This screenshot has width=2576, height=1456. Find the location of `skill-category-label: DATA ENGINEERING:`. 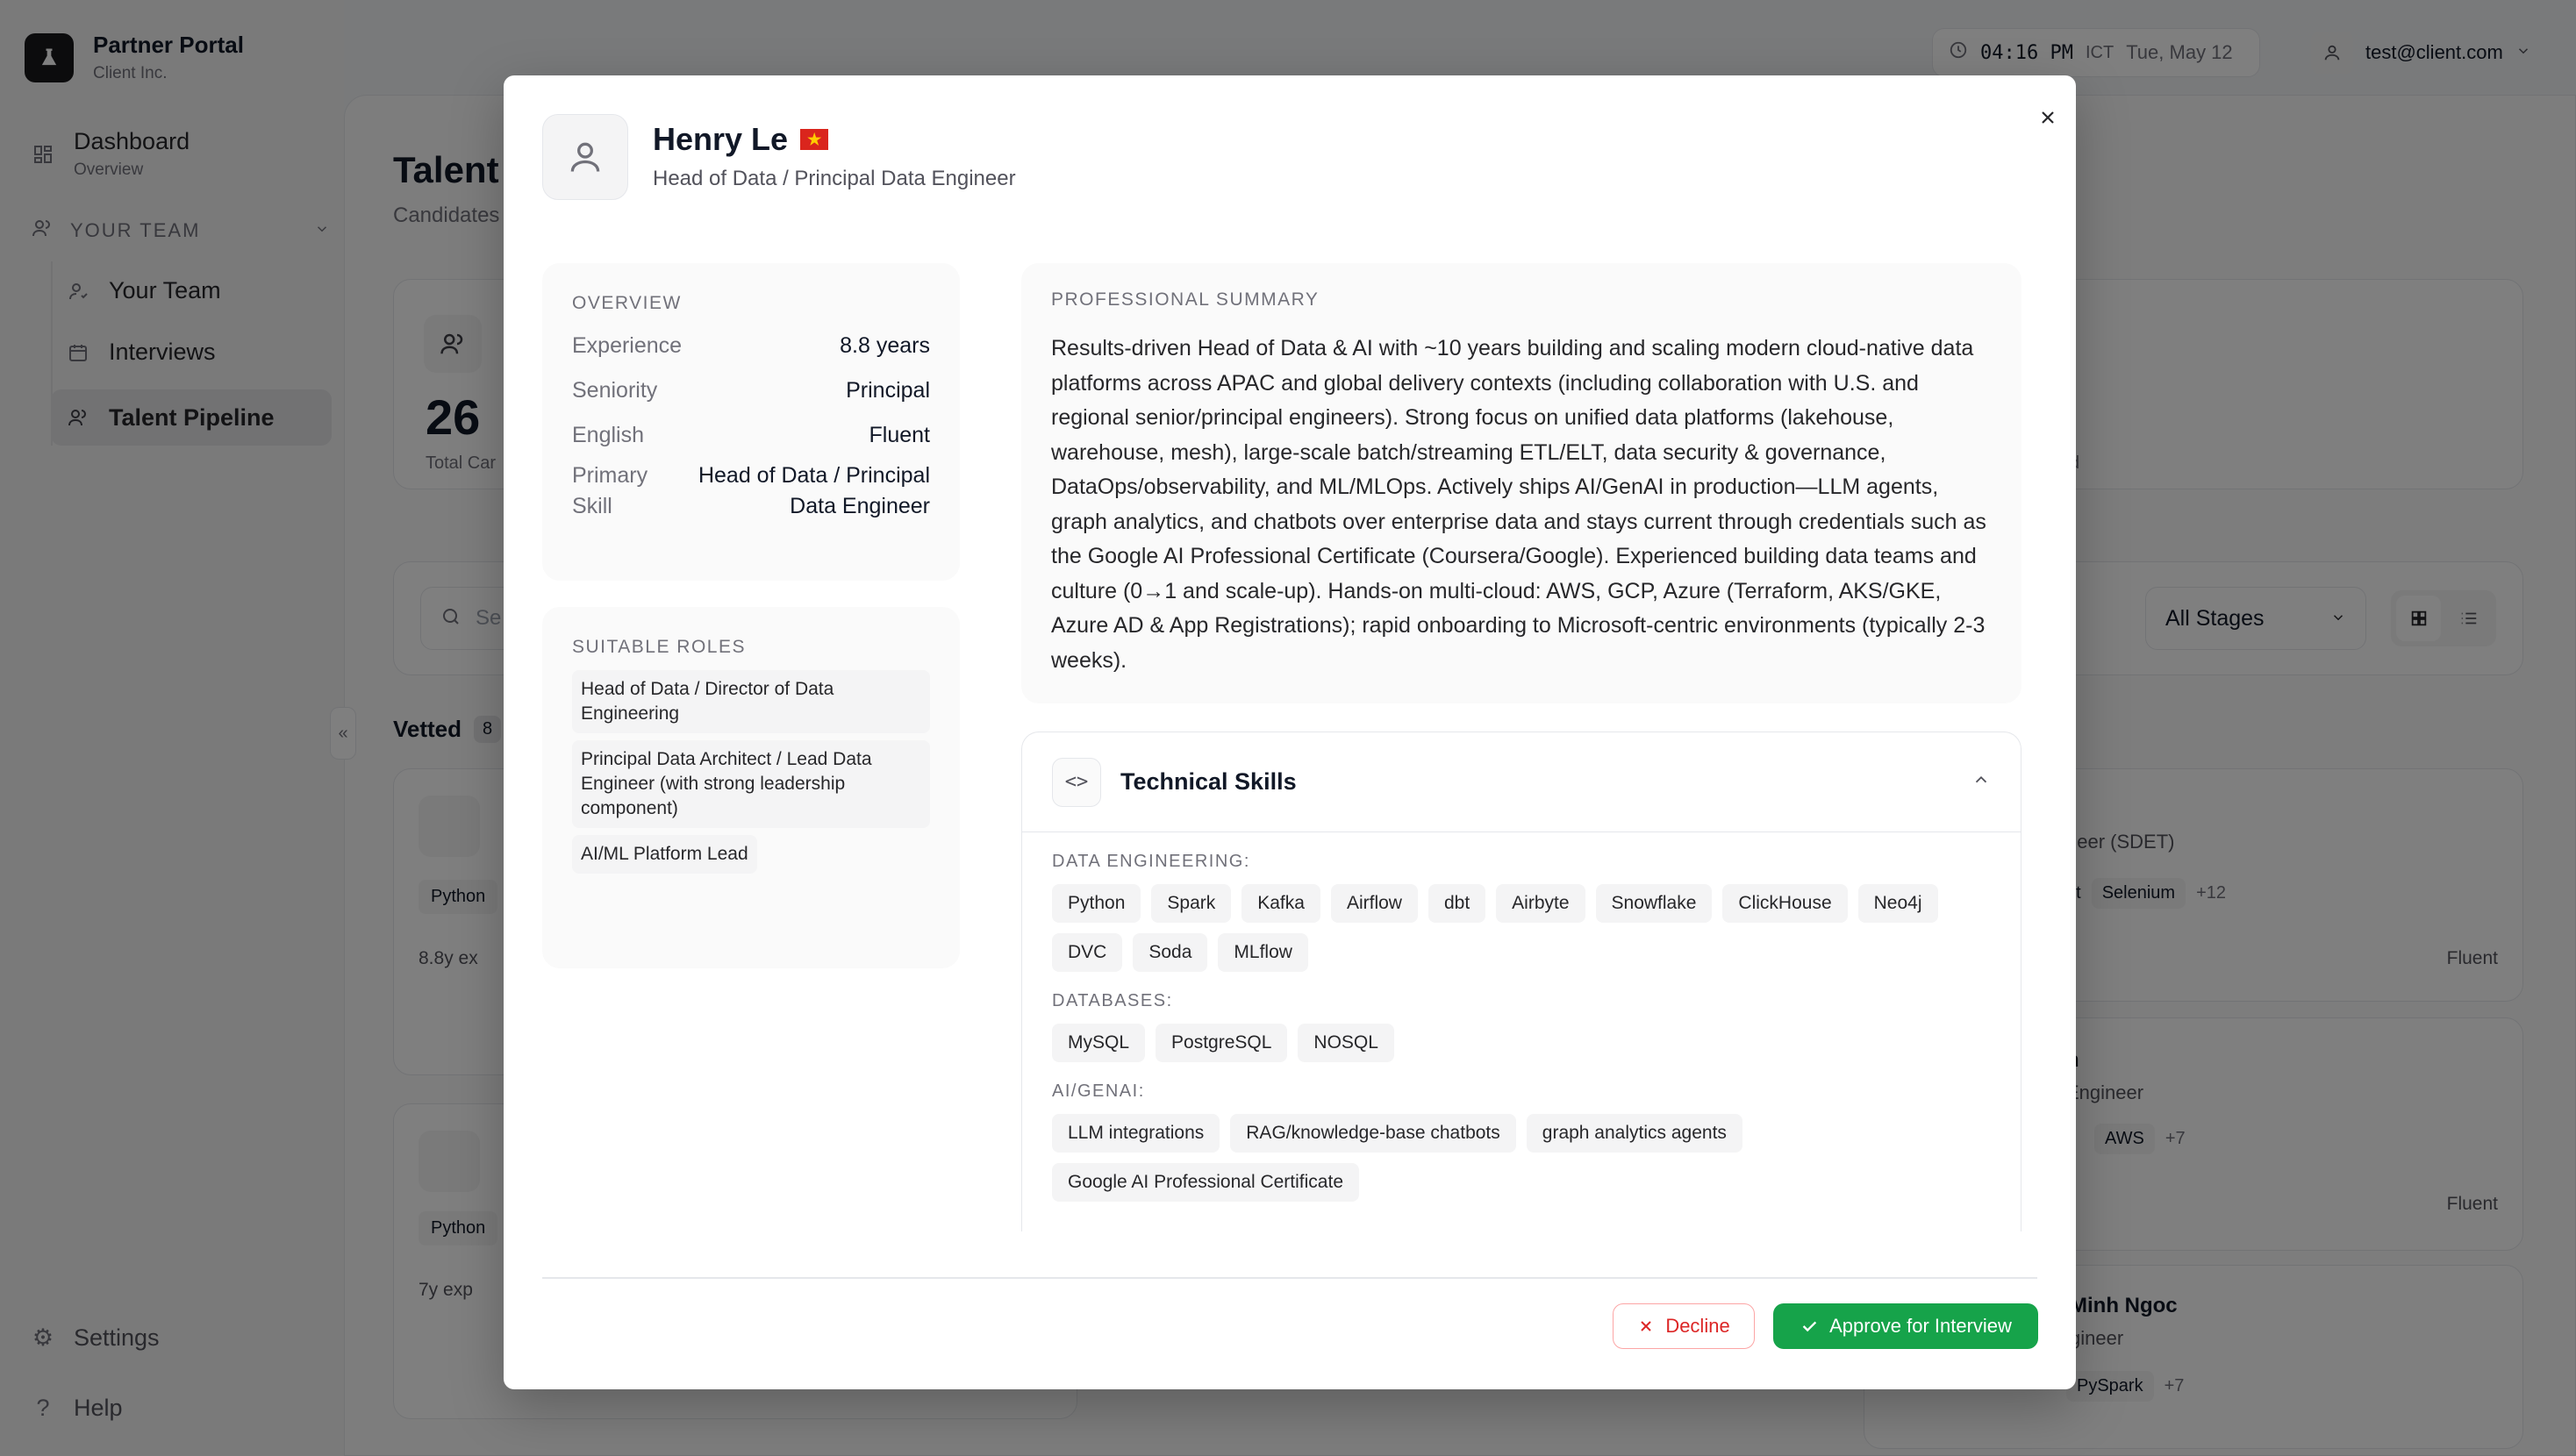

skill-category-label: DATA ENGINEERING: is located at coordinates (1151, 861).